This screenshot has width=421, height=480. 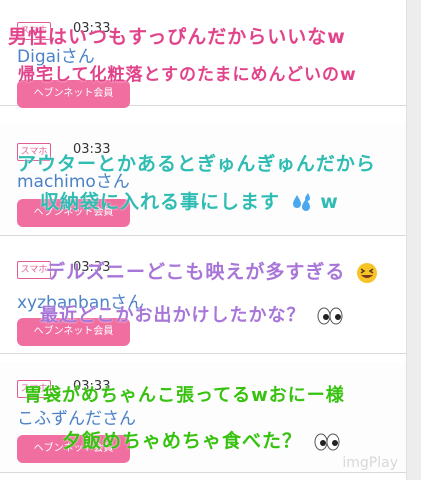 What do you see at coordinates (173, 315) in the screenshot?
I see `overlay-caption-text: 最近どこかお出かけしたかな？` at bounding box center [173, 315].